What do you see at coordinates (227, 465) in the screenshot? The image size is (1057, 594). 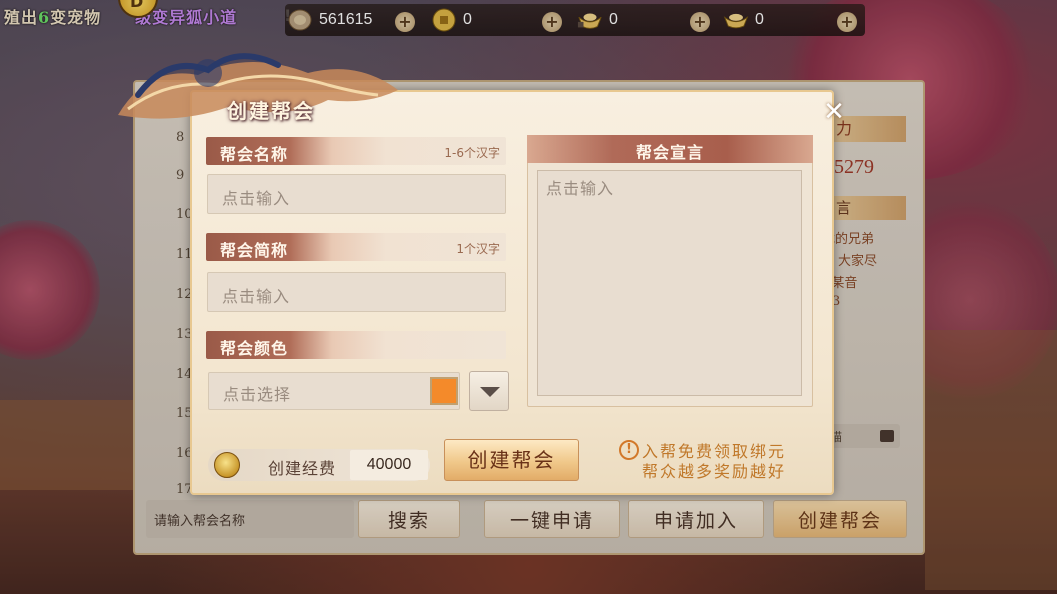 I see `silver-coin-icon` at bounding box center [227, 465].